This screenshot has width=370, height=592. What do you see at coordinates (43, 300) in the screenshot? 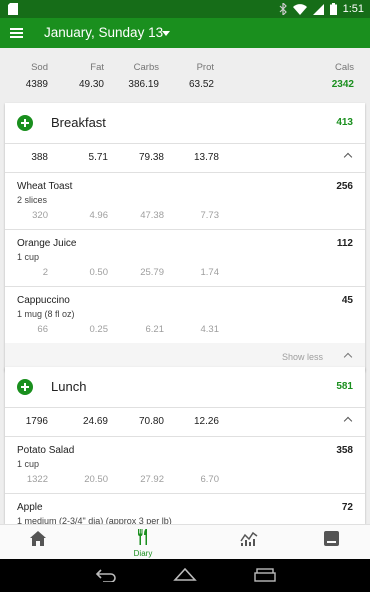
I see `food-name: Cappuccino` at bounding box center [43, 300].